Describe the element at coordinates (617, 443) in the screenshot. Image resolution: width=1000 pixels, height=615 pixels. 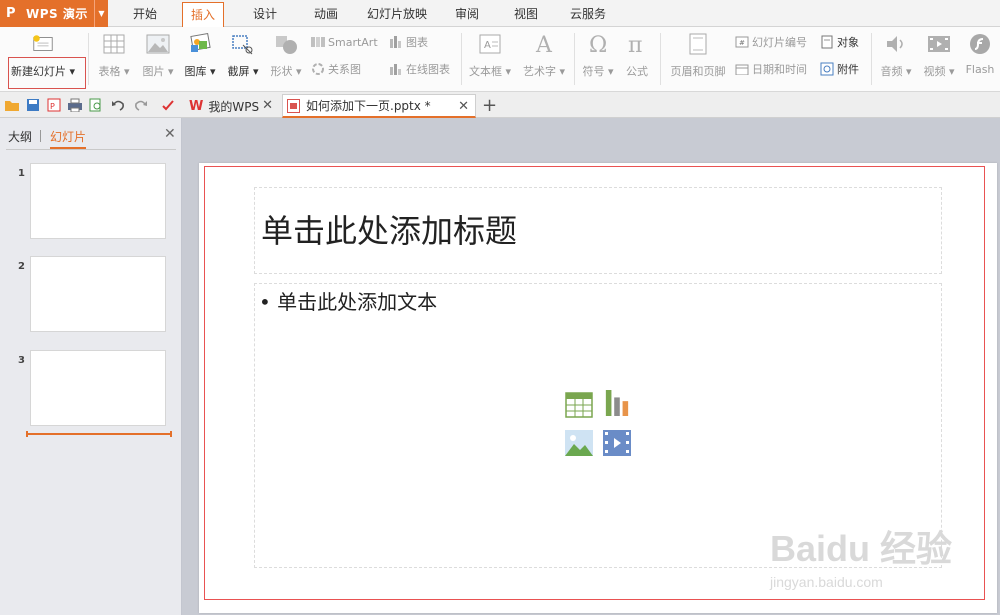
I see `insert-video-icon` at that location.